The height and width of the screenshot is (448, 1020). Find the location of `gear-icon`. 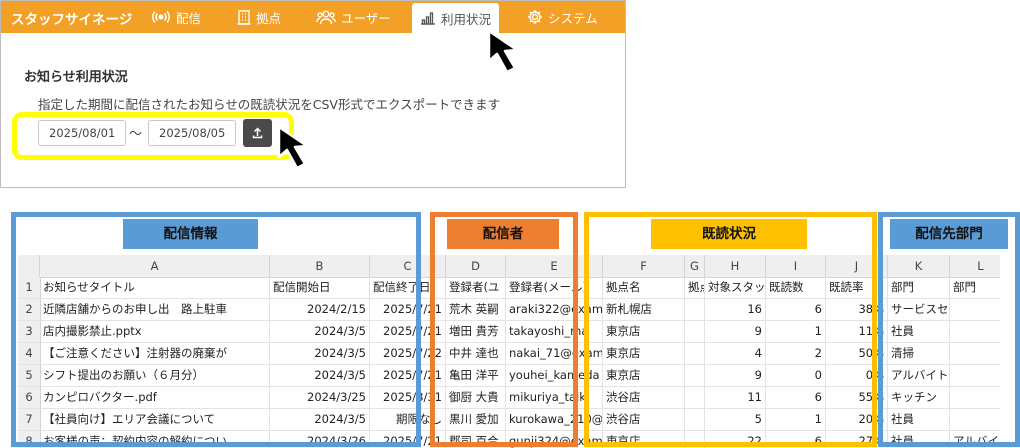

gear-icon is located at coordinates (535, 17).